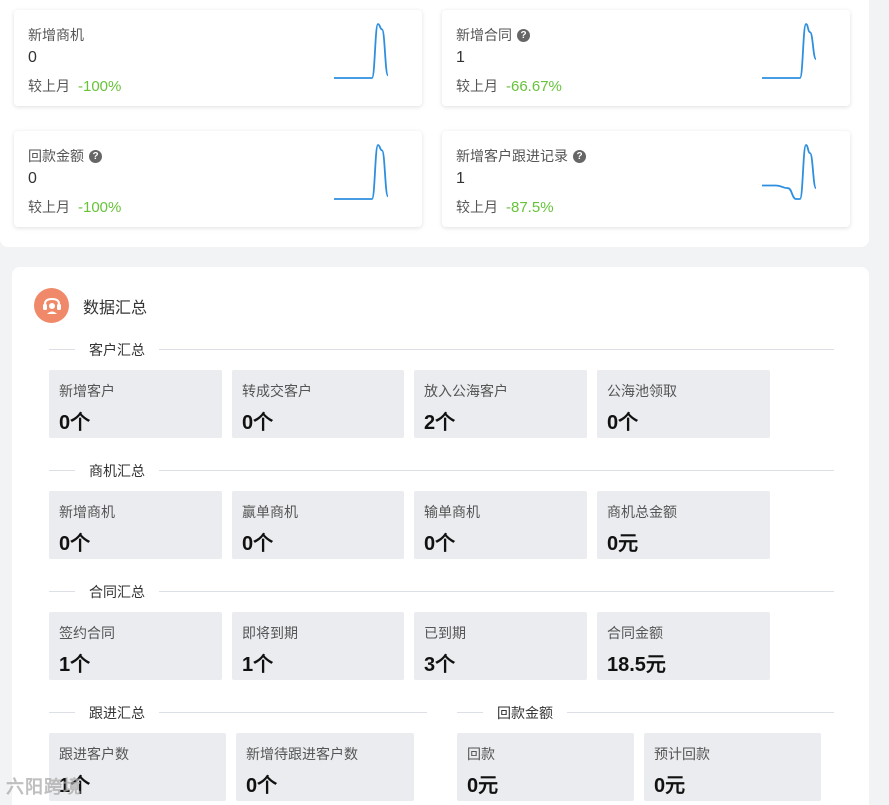  Describe the element at coordinates (732, 767) in the screenshot. I see `tile-expected-payment: 预计回款 0元` at that location.